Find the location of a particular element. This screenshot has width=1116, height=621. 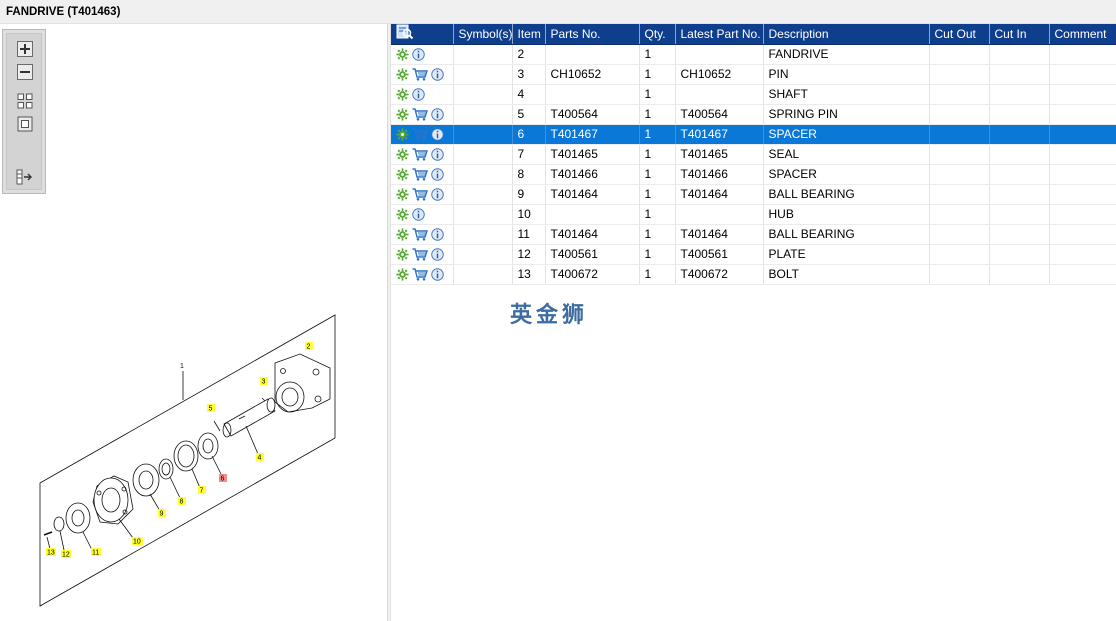

cell-parts-no: T400561 is located at coordinates (592, 254).